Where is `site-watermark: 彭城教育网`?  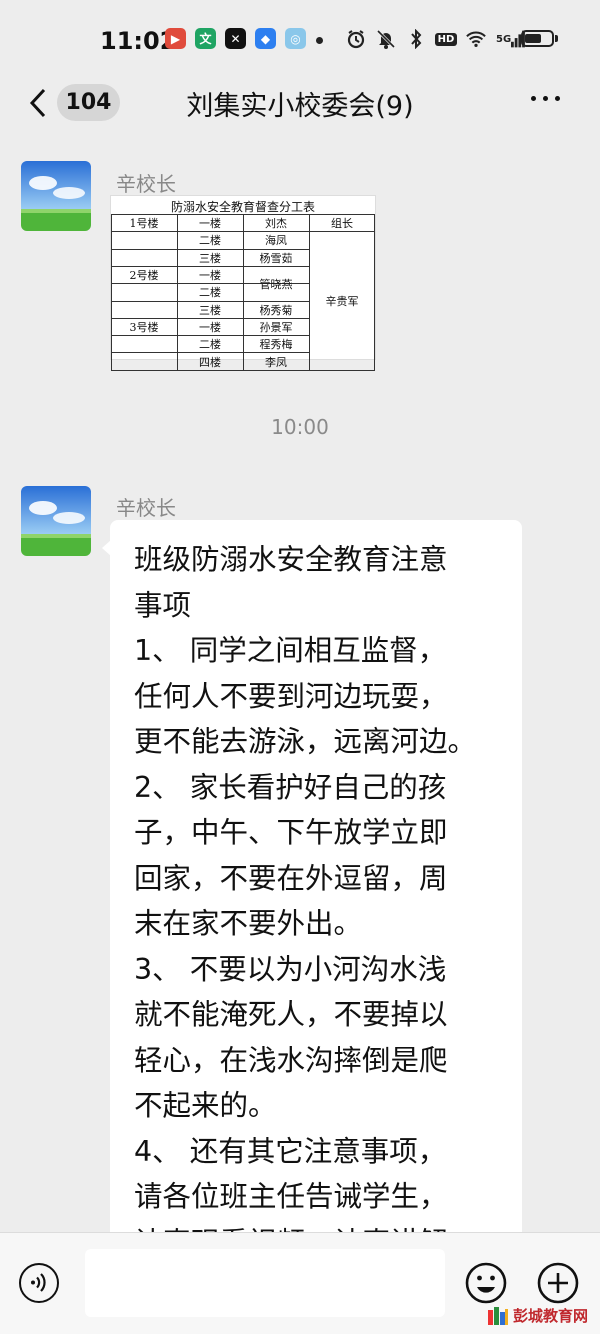 site-watermark: 彭城教育网 is located at coordinates (537, 1315).